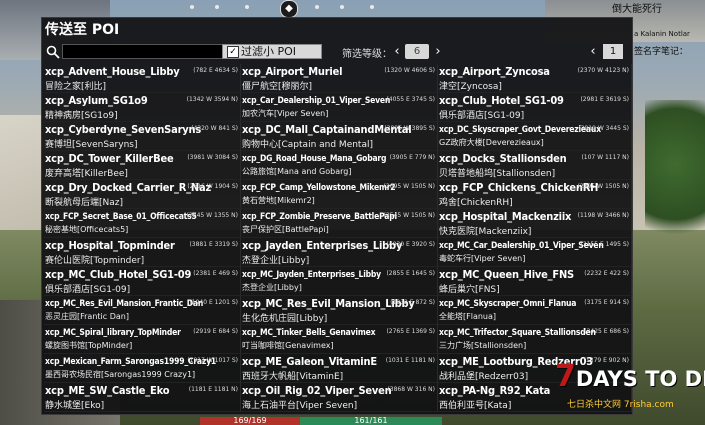 The width and height of the screenshot is (705, 425). Describe the element at coordinates (613, 51) in the screenshot. I see `page-number: 1` at that location.